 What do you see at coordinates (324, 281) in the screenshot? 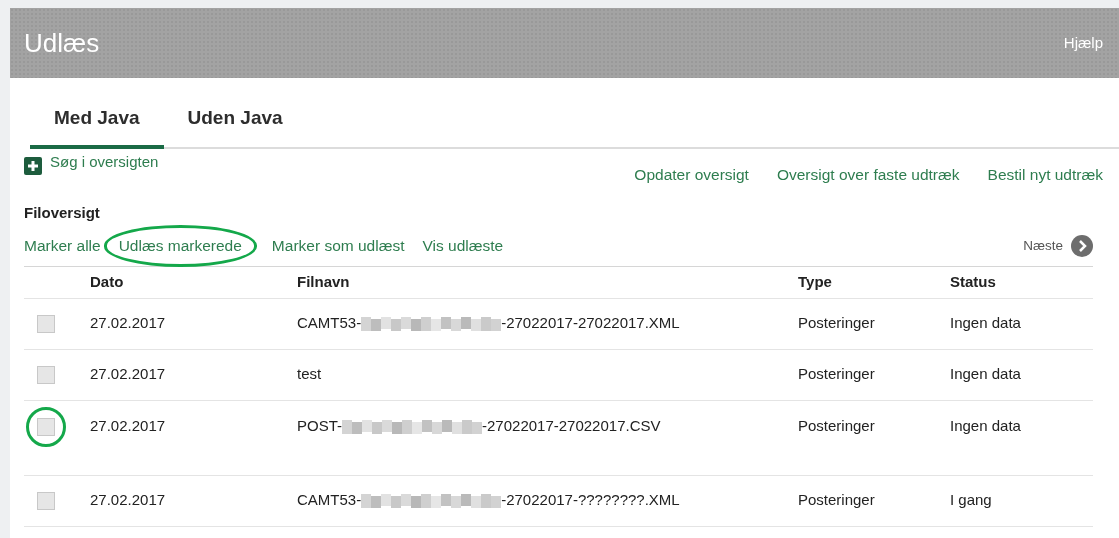
I see `column-header: Filnavn` at bounding box center [324, 281].